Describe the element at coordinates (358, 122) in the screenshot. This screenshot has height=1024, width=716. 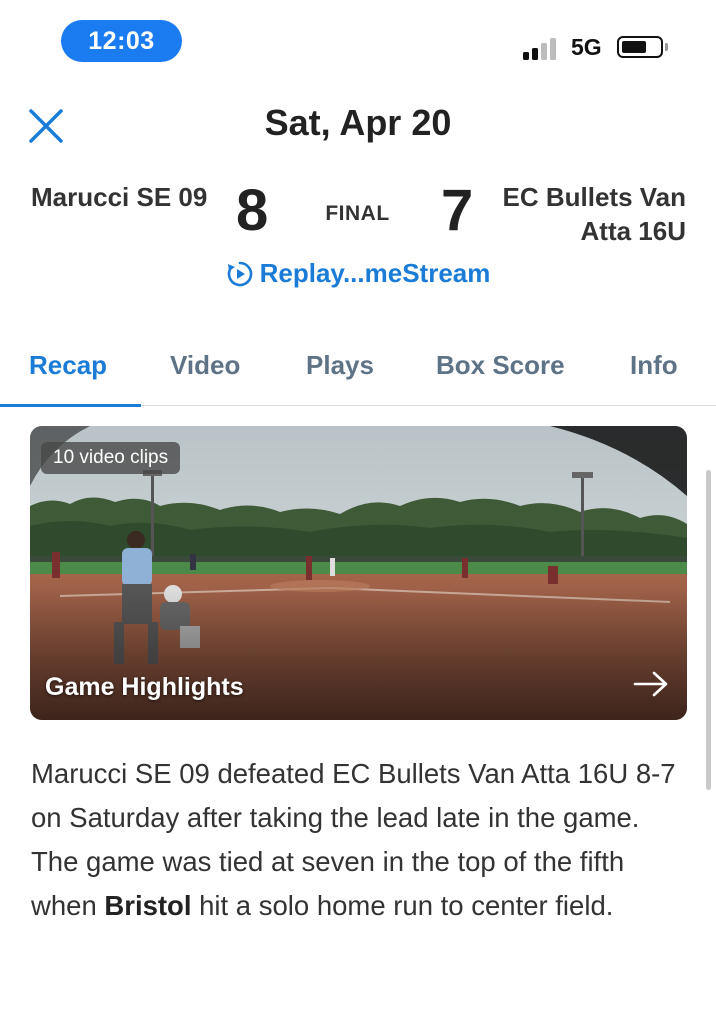
I see `page-title: Sat, Apr 20` at that location.